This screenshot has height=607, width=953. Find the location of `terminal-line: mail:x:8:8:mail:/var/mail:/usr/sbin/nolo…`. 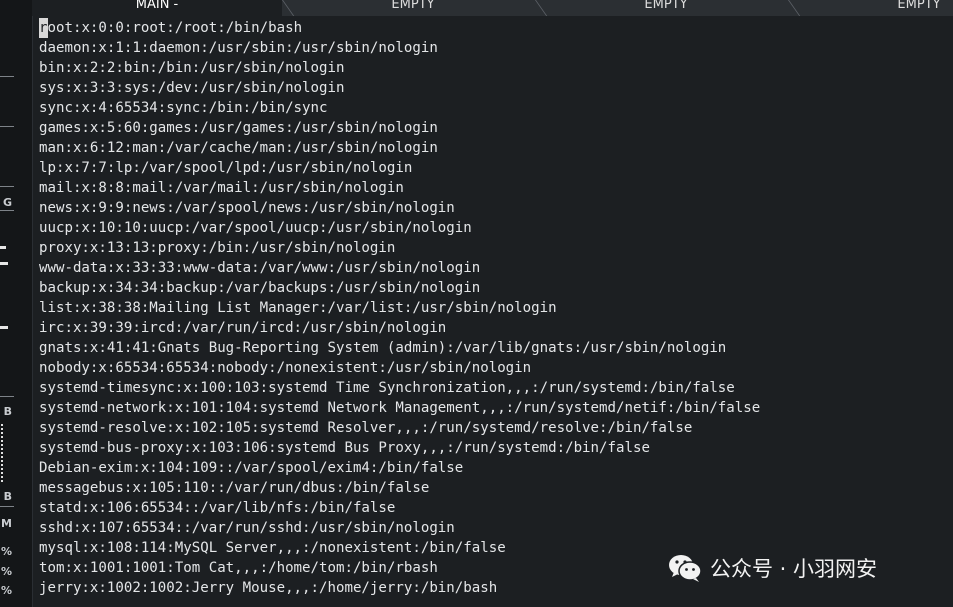

terminal-line: mail:x:8:8:mail:/var/mail:/usr/sbin/nolo… is located at coordinates (221, 188).